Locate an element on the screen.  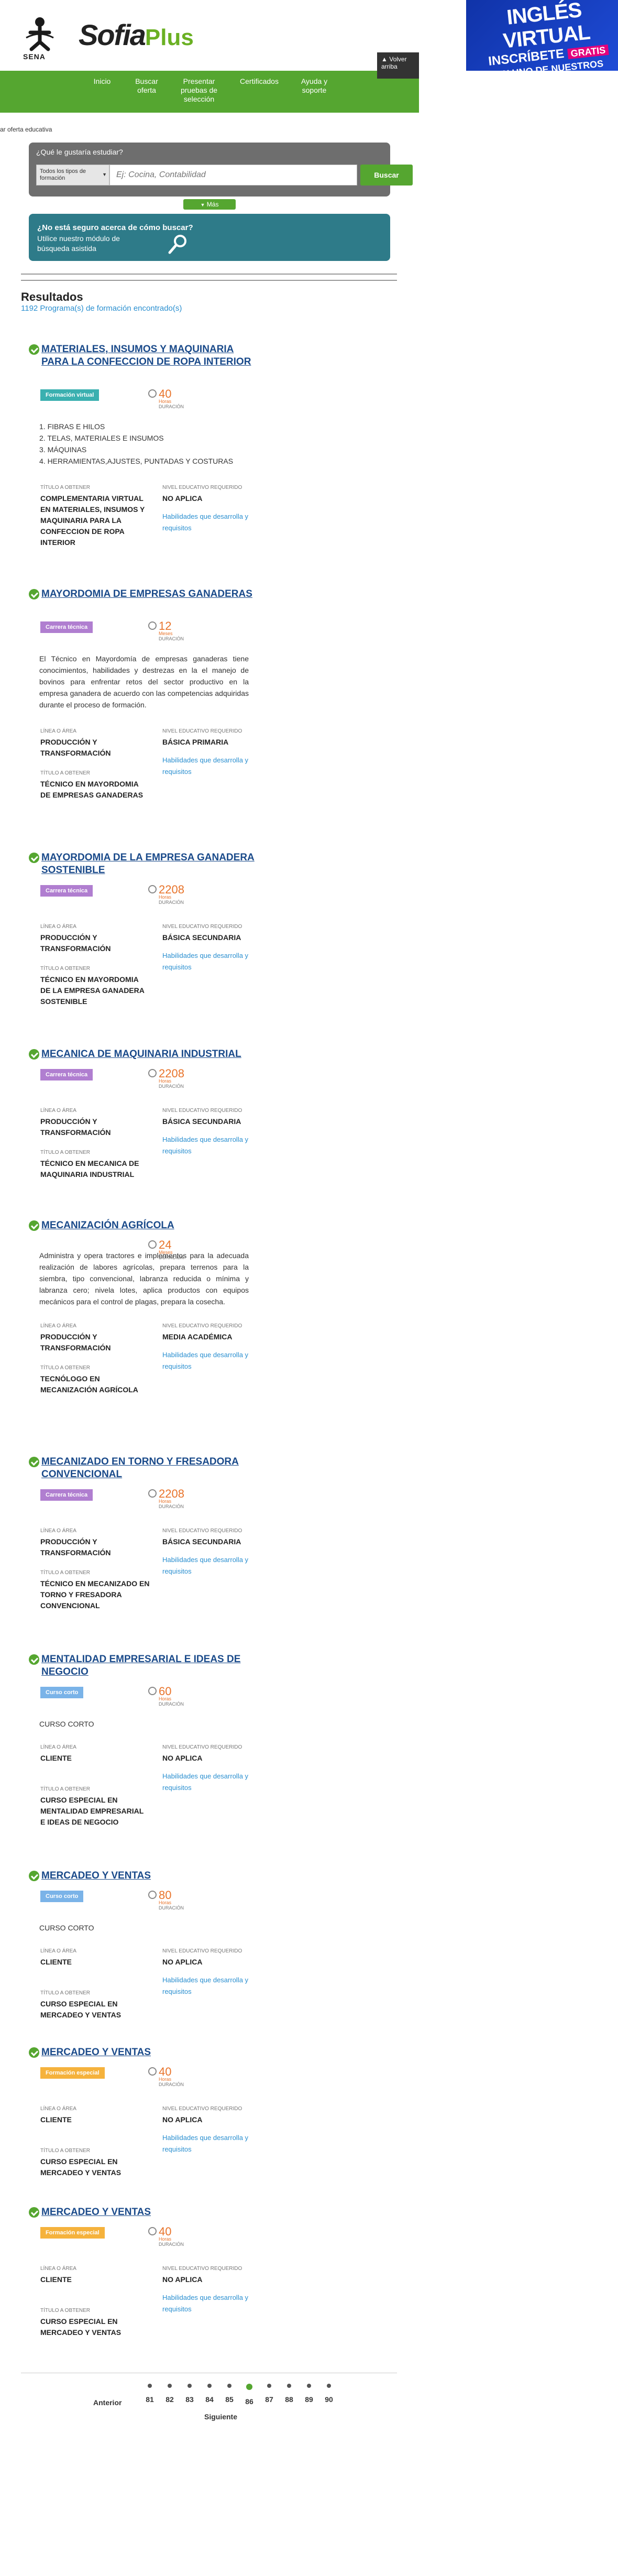
page-link: 86 is located at coordinates (249, 2395).